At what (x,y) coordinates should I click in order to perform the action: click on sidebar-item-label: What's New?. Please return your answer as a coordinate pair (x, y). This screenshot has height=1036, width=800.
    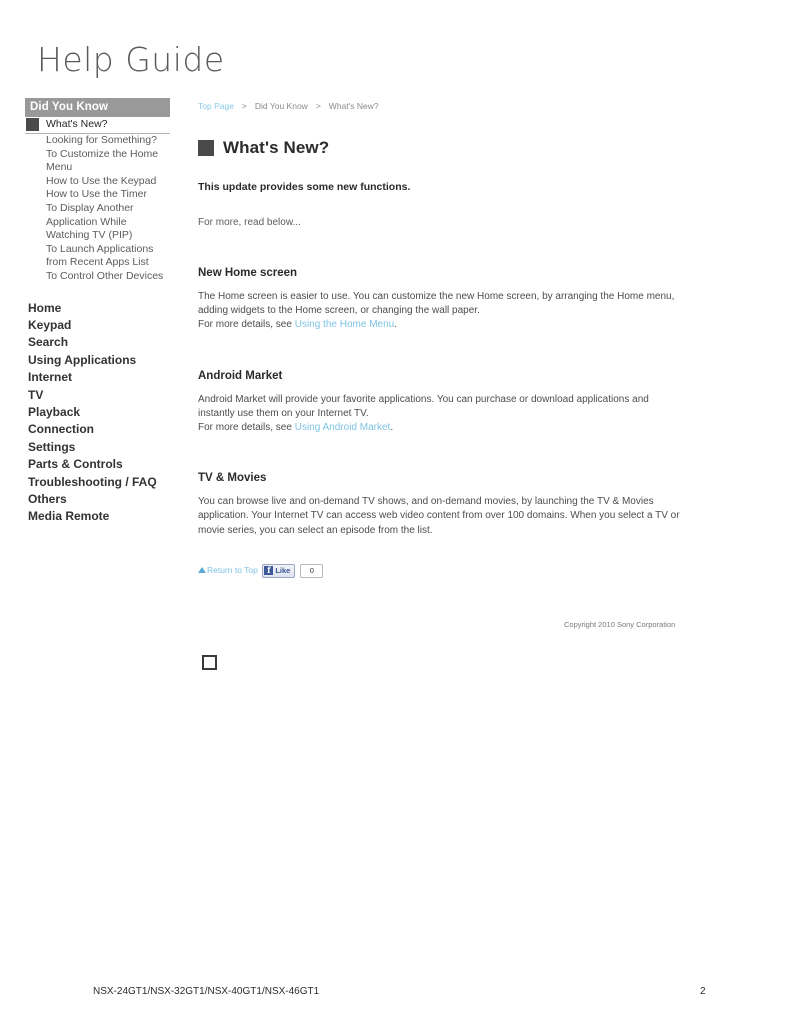
    Looking at the image, I should click on (77, 124).